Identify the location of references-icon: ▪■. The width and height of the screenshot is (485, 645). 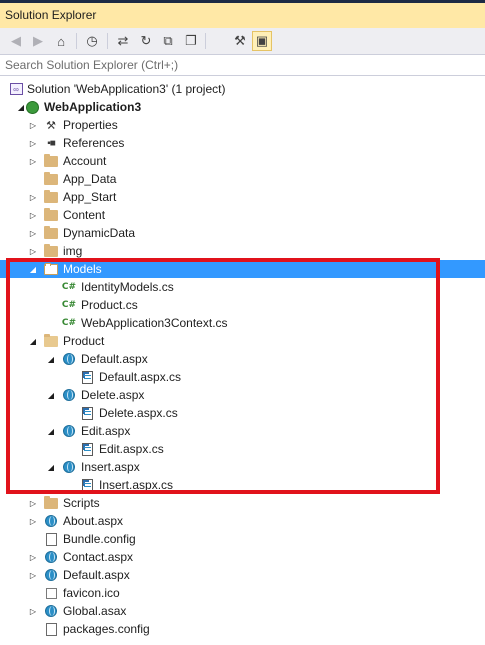
(51, 143).